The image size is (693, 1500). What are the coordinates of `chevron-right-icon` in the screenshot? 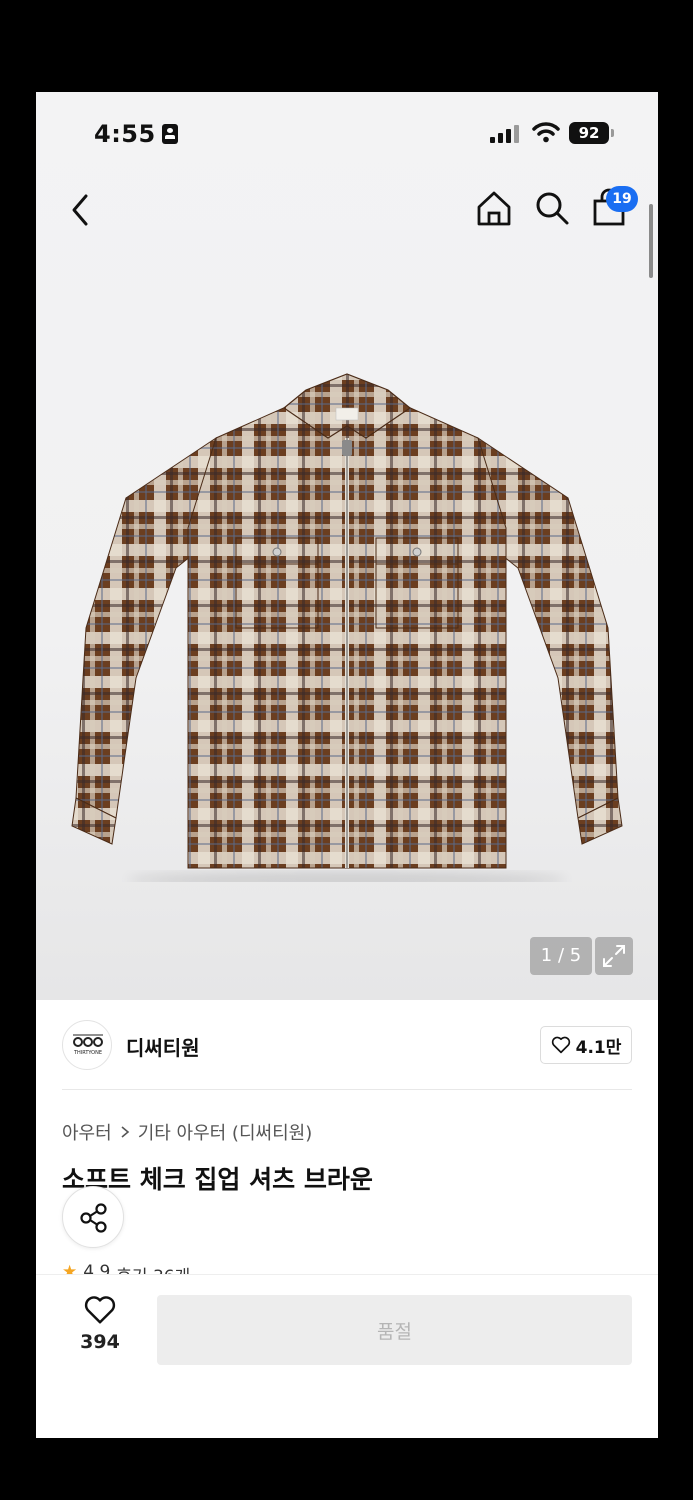 It's located at (125, 1132).